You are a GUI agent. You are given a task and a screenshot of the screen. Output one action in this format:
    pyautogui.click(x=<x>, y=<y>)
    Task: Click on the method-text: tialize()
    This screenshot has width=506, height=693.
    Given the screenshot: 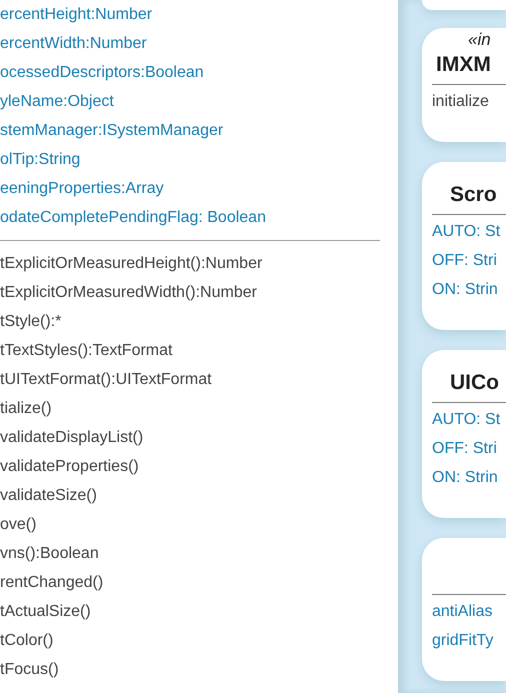 What is the action you would take?
    pyautogui.click(x=26, y=409)
    